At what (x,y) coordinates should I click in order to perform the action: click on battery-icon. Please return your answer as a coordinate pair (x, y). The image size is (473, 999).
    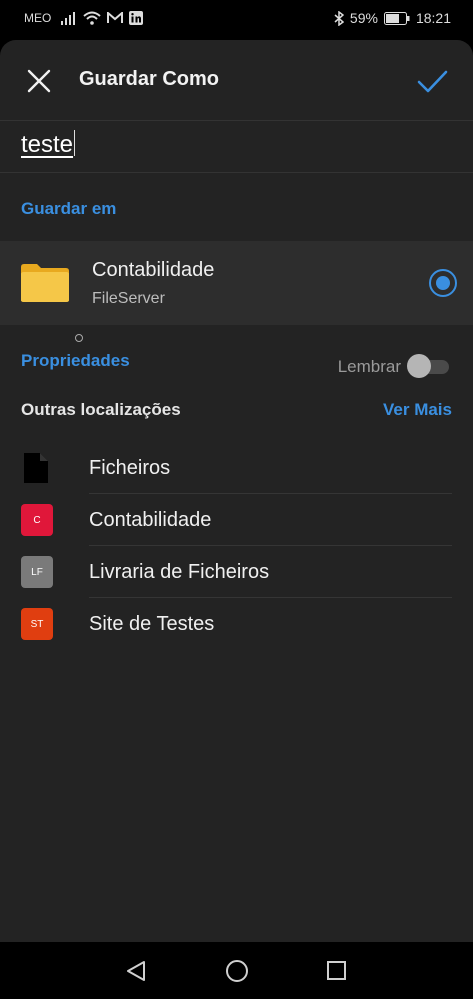
    Looking at the image, I should click on (396, 18).